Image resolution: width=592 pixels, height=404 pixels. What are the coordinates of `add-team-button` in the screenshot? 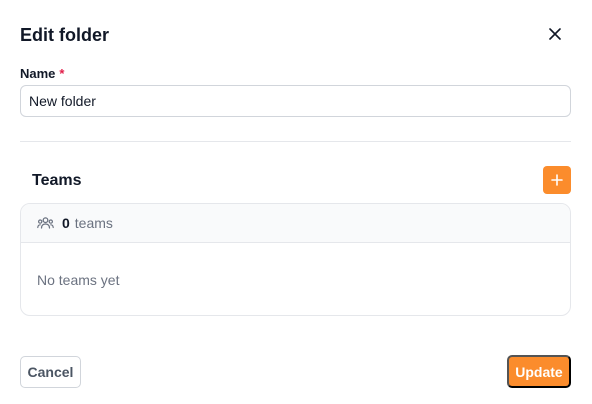 It's located at (557, 180).